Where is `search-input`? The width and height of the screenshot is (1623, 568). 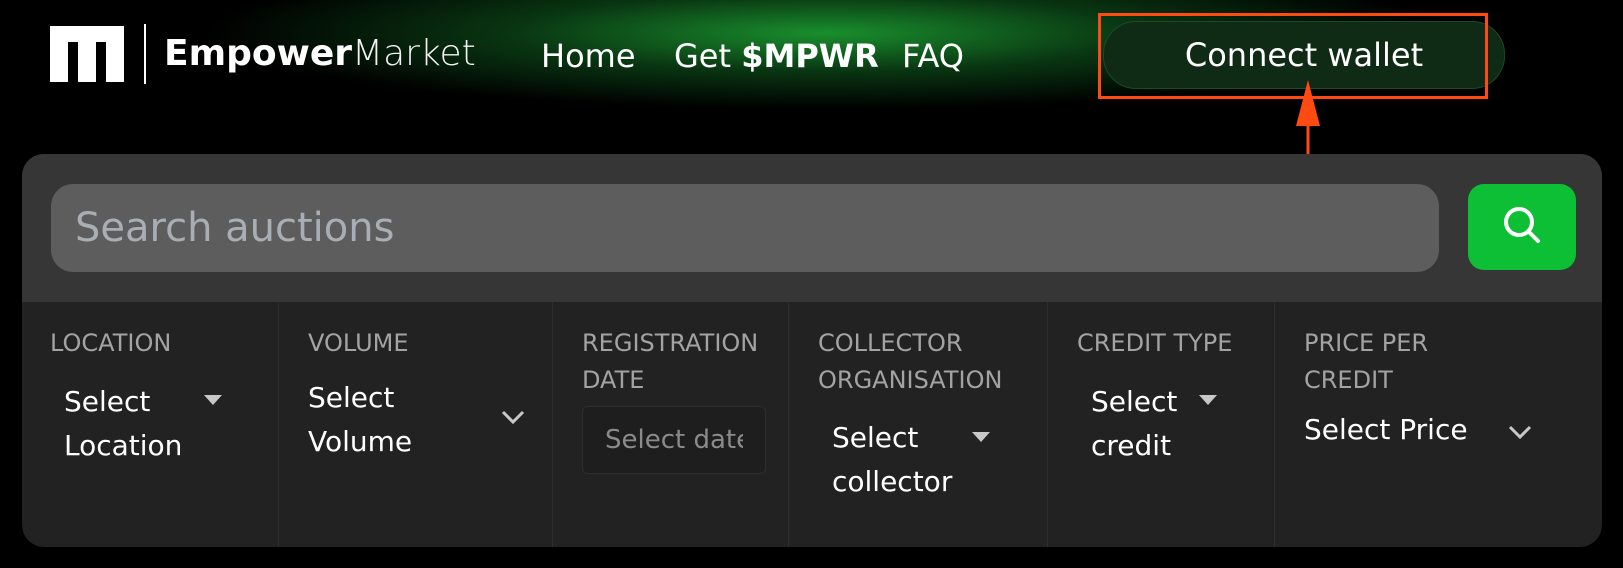
search-input is located at coordinates (745, 228).